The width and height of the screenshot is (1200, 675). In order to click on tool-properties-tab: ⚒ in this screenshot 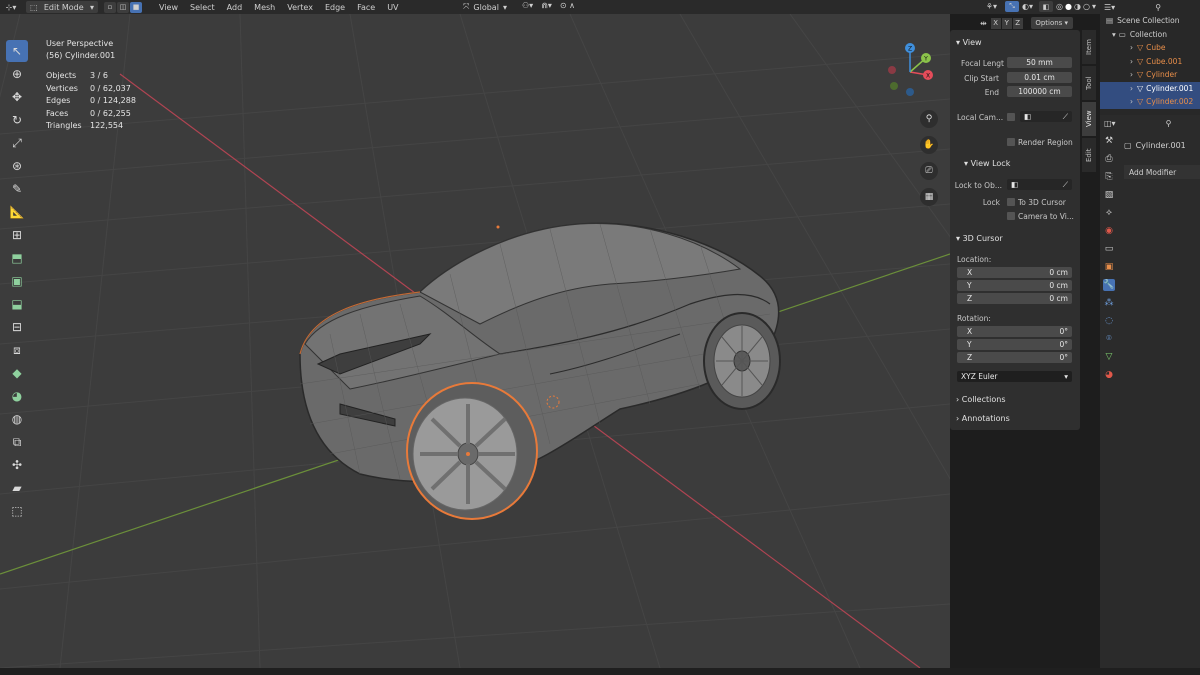, I will do `click(1109, 141)`.